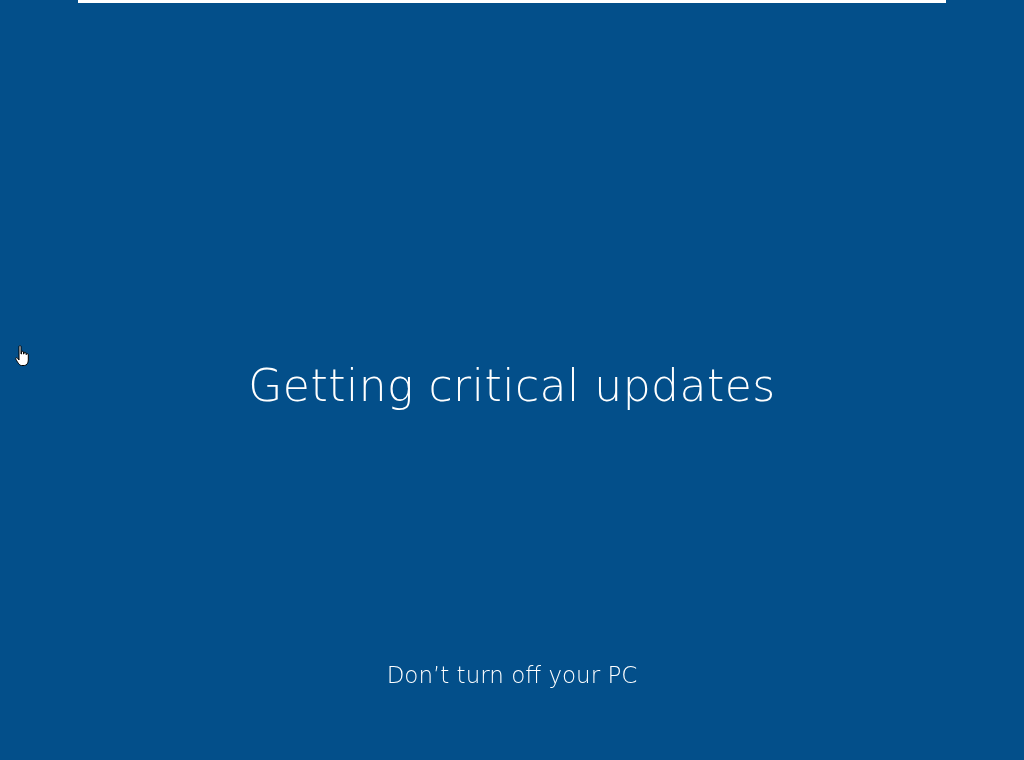 The image size is (1024, 760). What do you see at coordinates (512, 675) in the screenshot?
I see `warning-text: Don’t turn off your PC` at bounding box center [512, 675].